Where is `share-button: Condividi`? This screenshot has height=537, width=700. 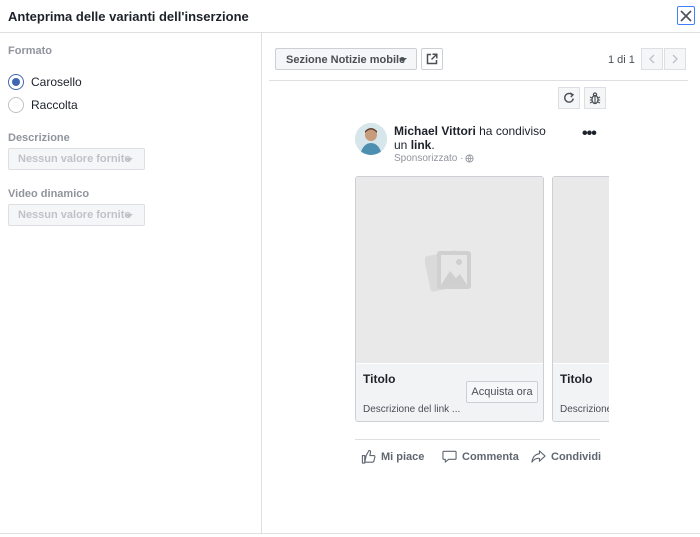 share-button: Condividi is located at coordinates (566, 456).